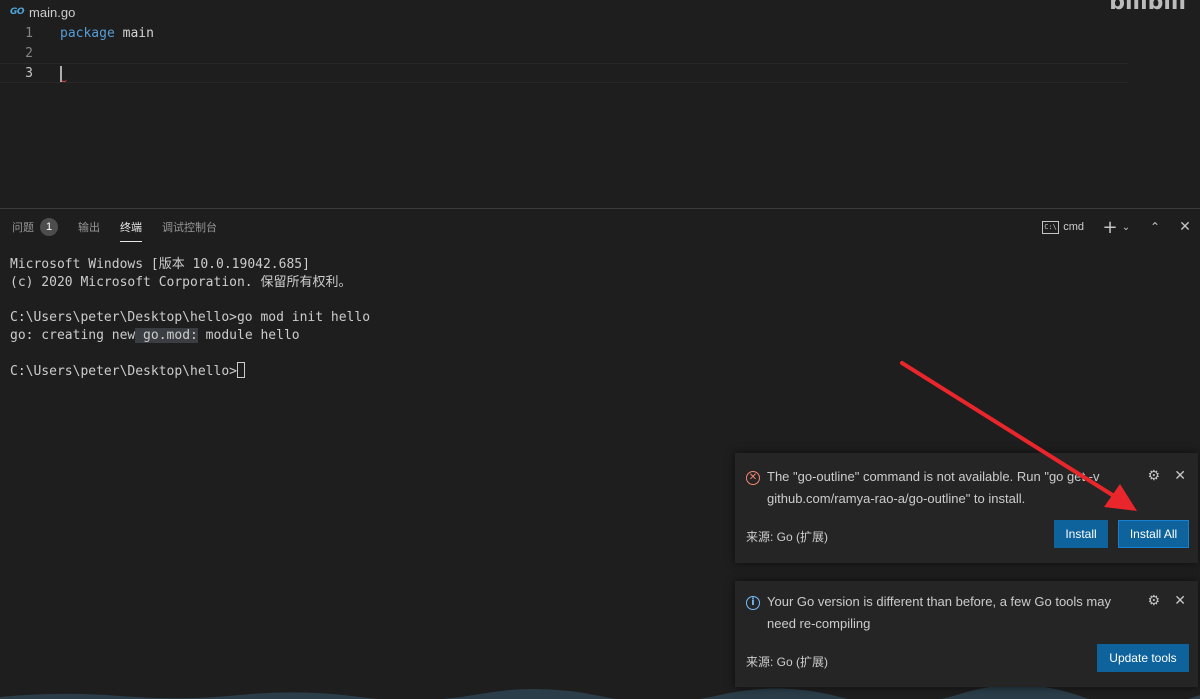  I want to click on identifier-token: main, so click(138, 33).